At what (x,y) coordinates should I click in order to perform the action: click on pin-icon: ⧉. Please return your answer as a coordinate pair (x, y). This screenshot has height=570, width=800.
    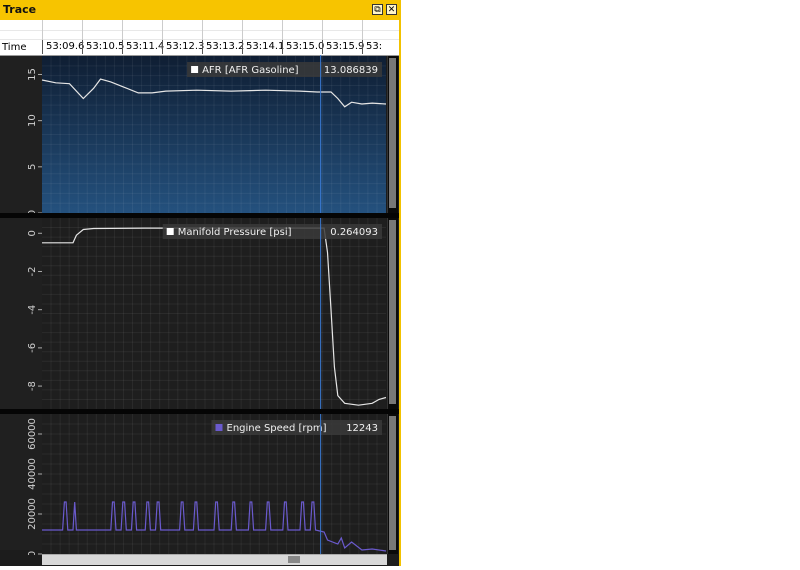
    Looking at the image, I should click on (377, 9).